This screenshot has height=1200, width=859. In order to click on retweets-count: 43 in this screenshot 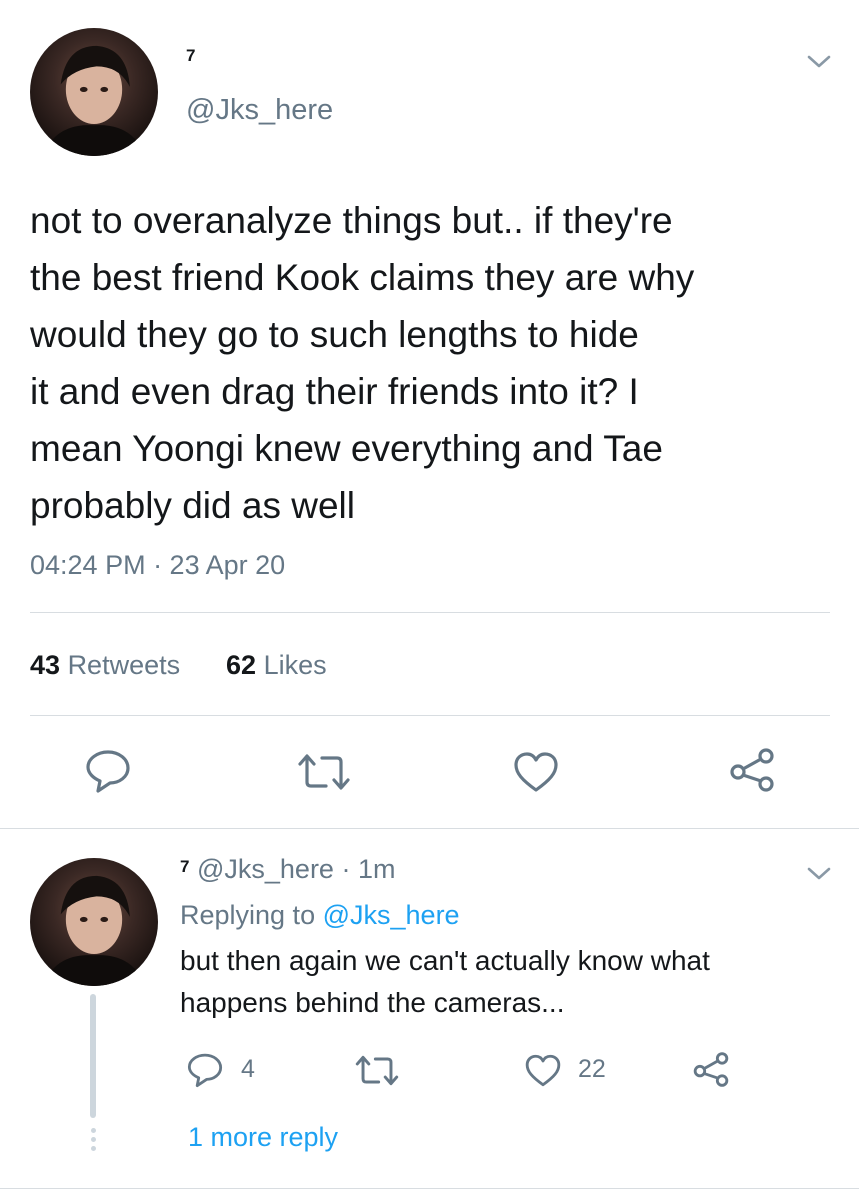, I will do `click(45, 665)`.